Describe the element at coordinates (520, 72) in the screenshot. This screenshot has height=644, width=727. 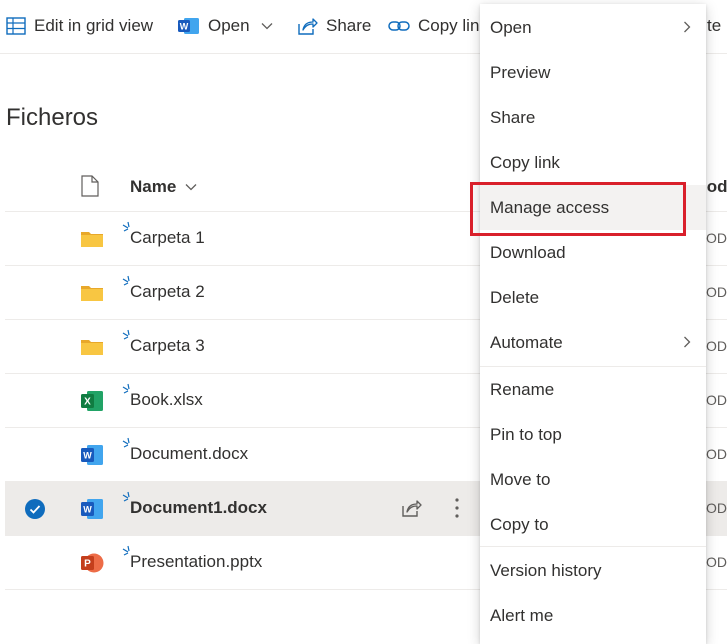
I see `menu-item-label: Preview` at that location.